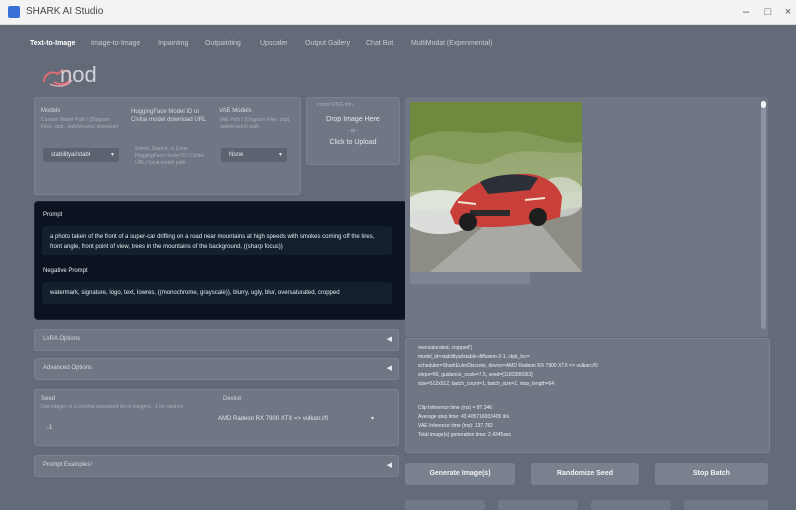 The width and height of the screenshot is (796, 510). I want to click on generate-button: Generate Image(s), so click(460, 474).